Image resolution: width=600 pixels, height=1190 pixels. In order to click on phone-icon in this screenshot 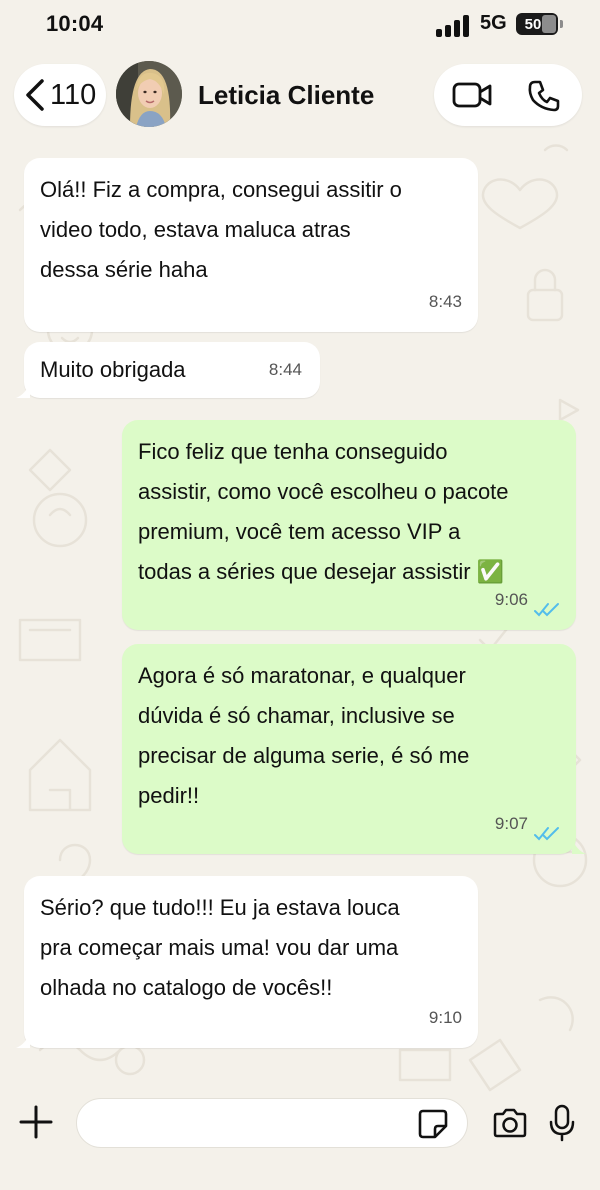, I will do `click(544, 96)`.